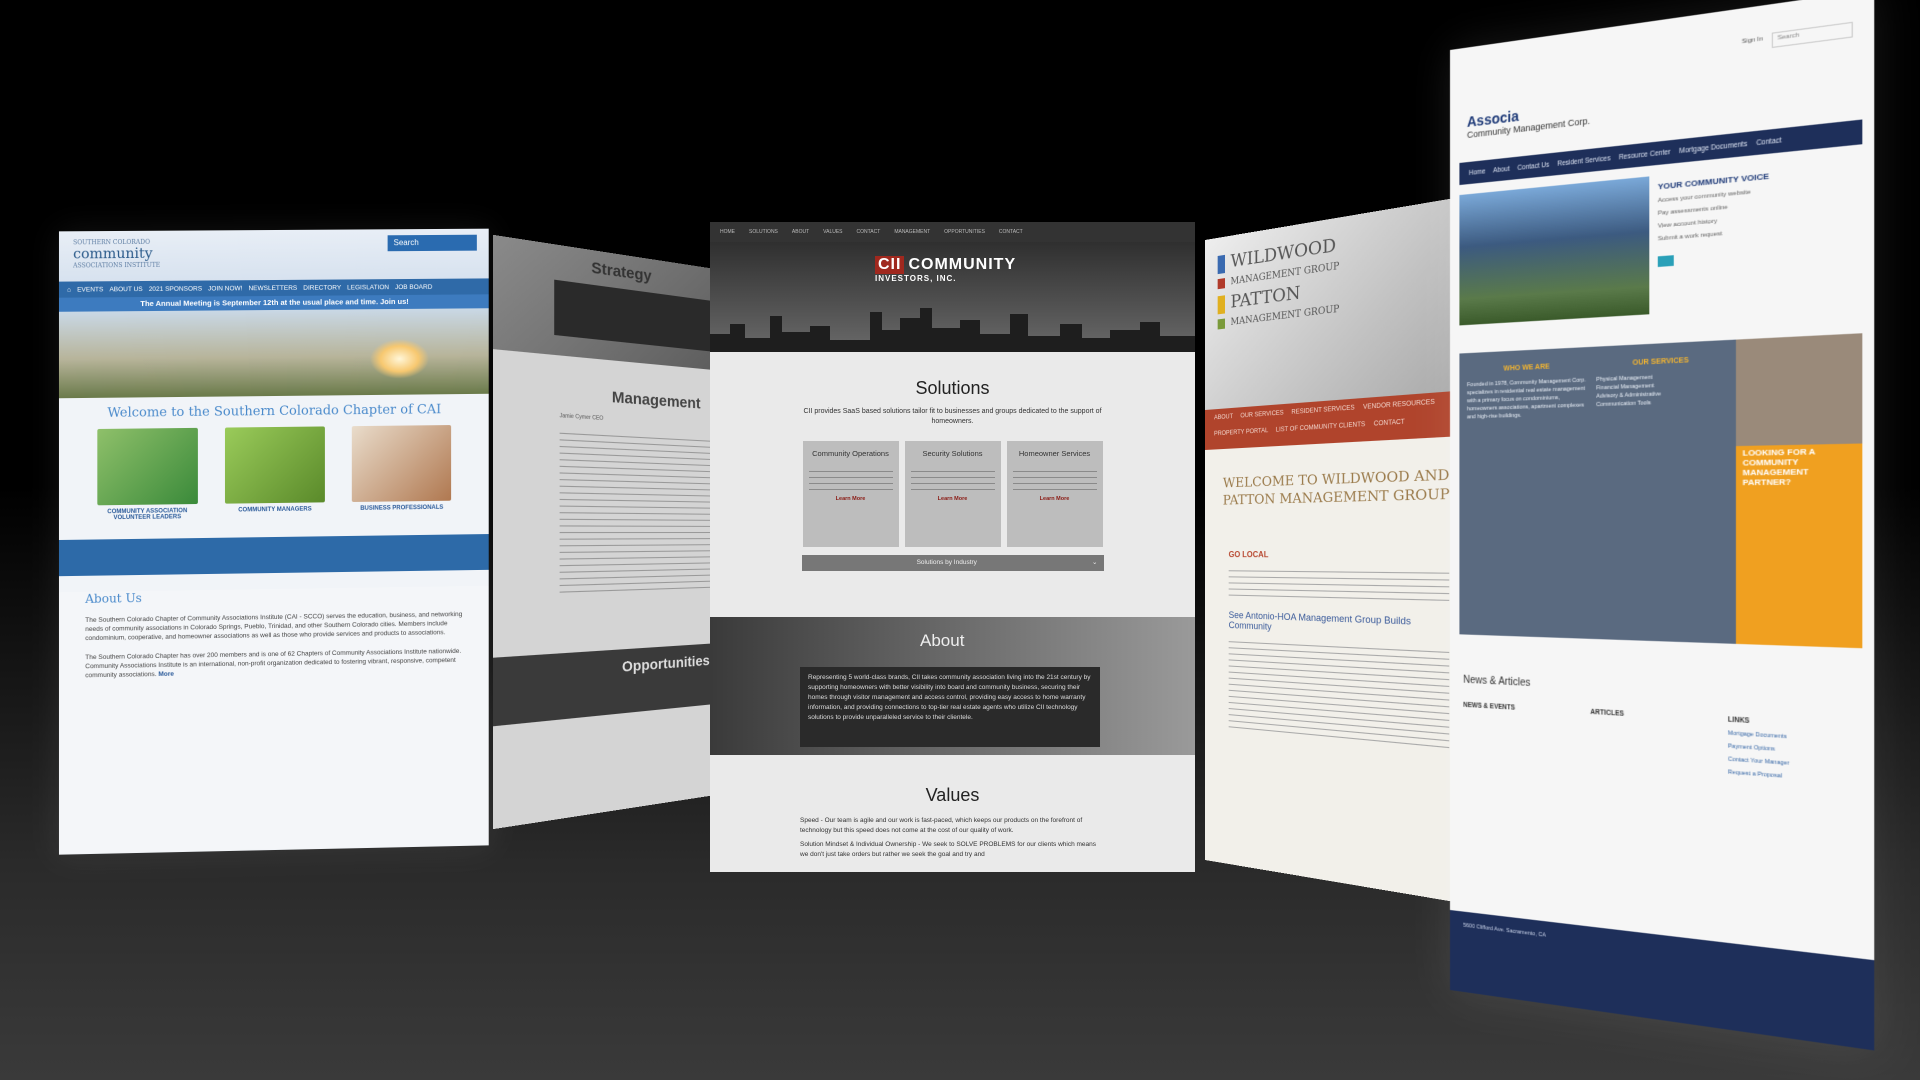 Image resolution: width=1920 pixels, height=1080 pixels. Describe the element at coordinates (225, 288) in the screenshot. I see `cai-nav-item-join: JOIN NOW!` at that location.